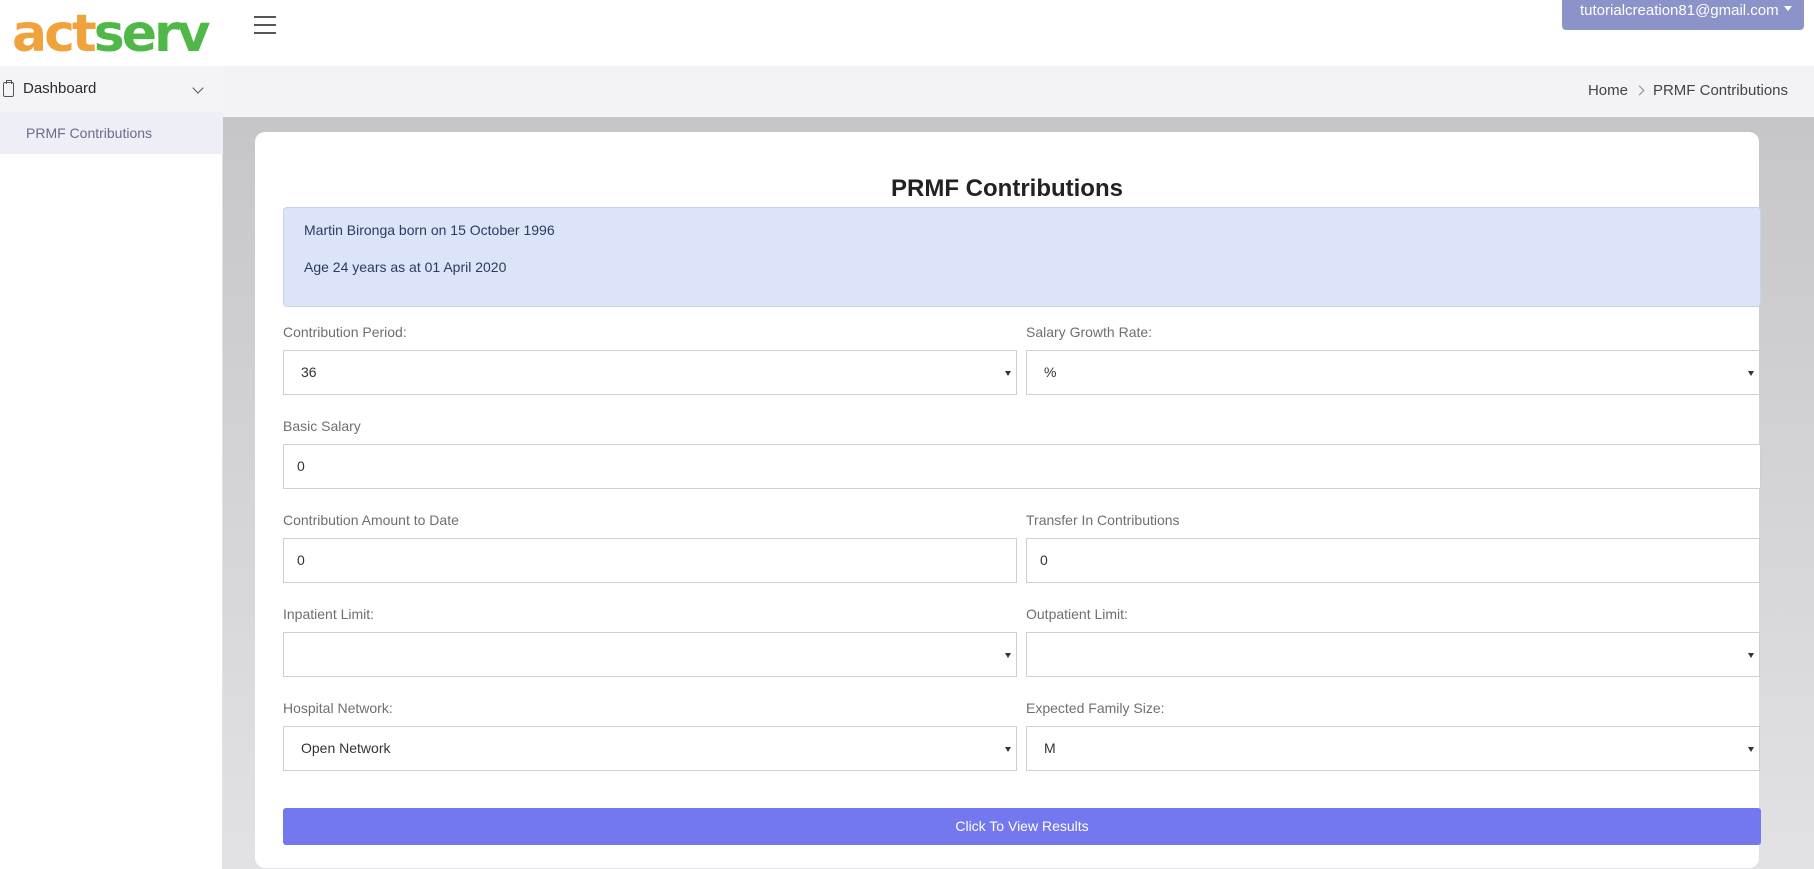 This screenshot has height=869, width=1814. What do you see at coordinates (89, 133) in the screenshot?
I see `sidebar-item-label: PRMF Contributions` at bounding box center [89, 133].